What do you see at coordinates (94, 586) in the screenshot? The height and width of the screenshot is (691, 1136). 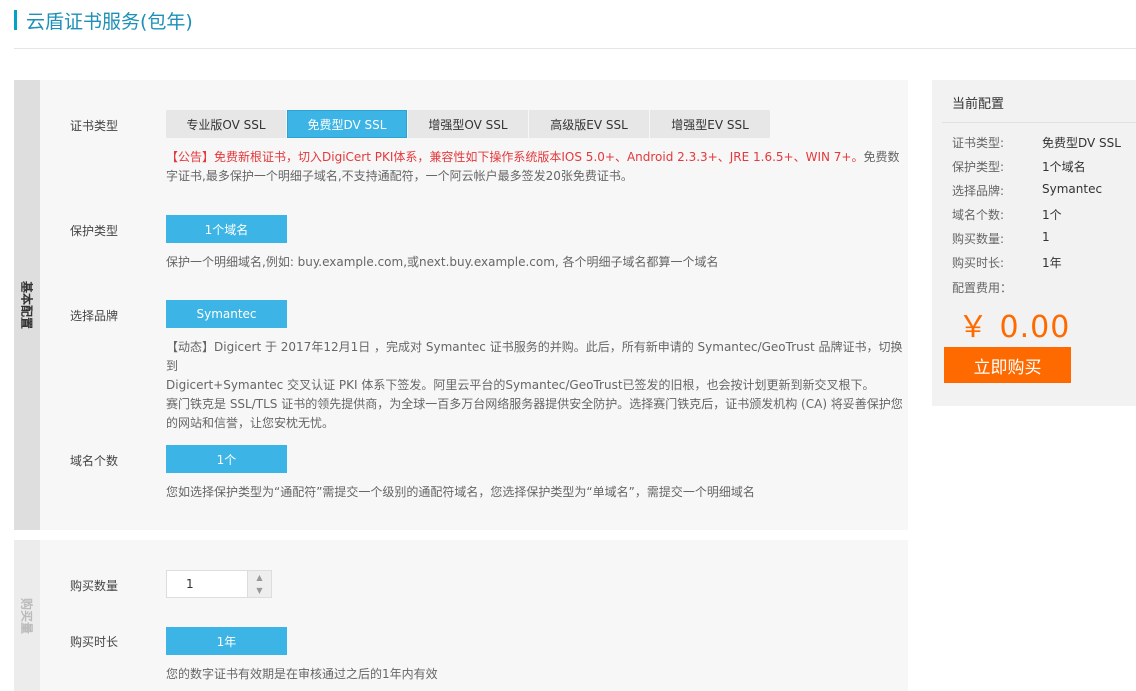 I see `quantity-label: 购买数量` at bounding box center [94, 586].